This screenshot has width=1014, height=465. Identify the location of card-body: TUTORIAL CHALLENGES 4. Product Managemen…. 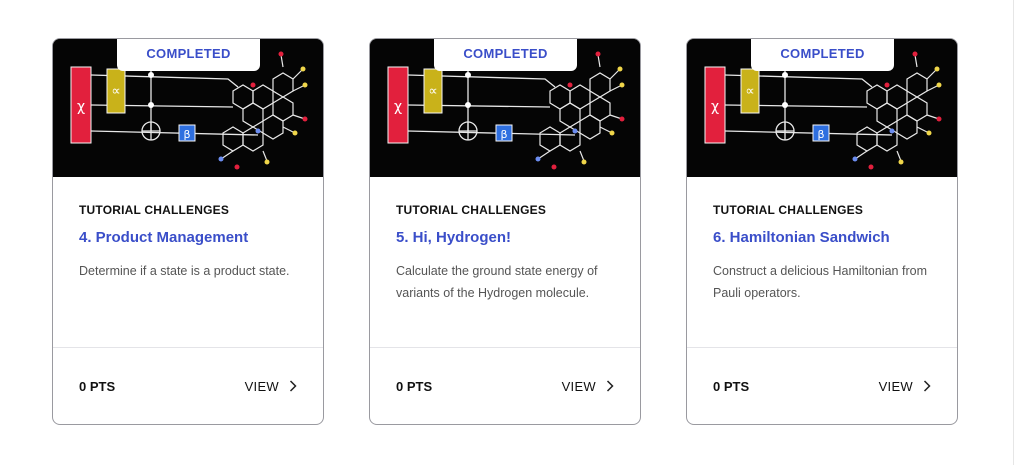
(188, 262).